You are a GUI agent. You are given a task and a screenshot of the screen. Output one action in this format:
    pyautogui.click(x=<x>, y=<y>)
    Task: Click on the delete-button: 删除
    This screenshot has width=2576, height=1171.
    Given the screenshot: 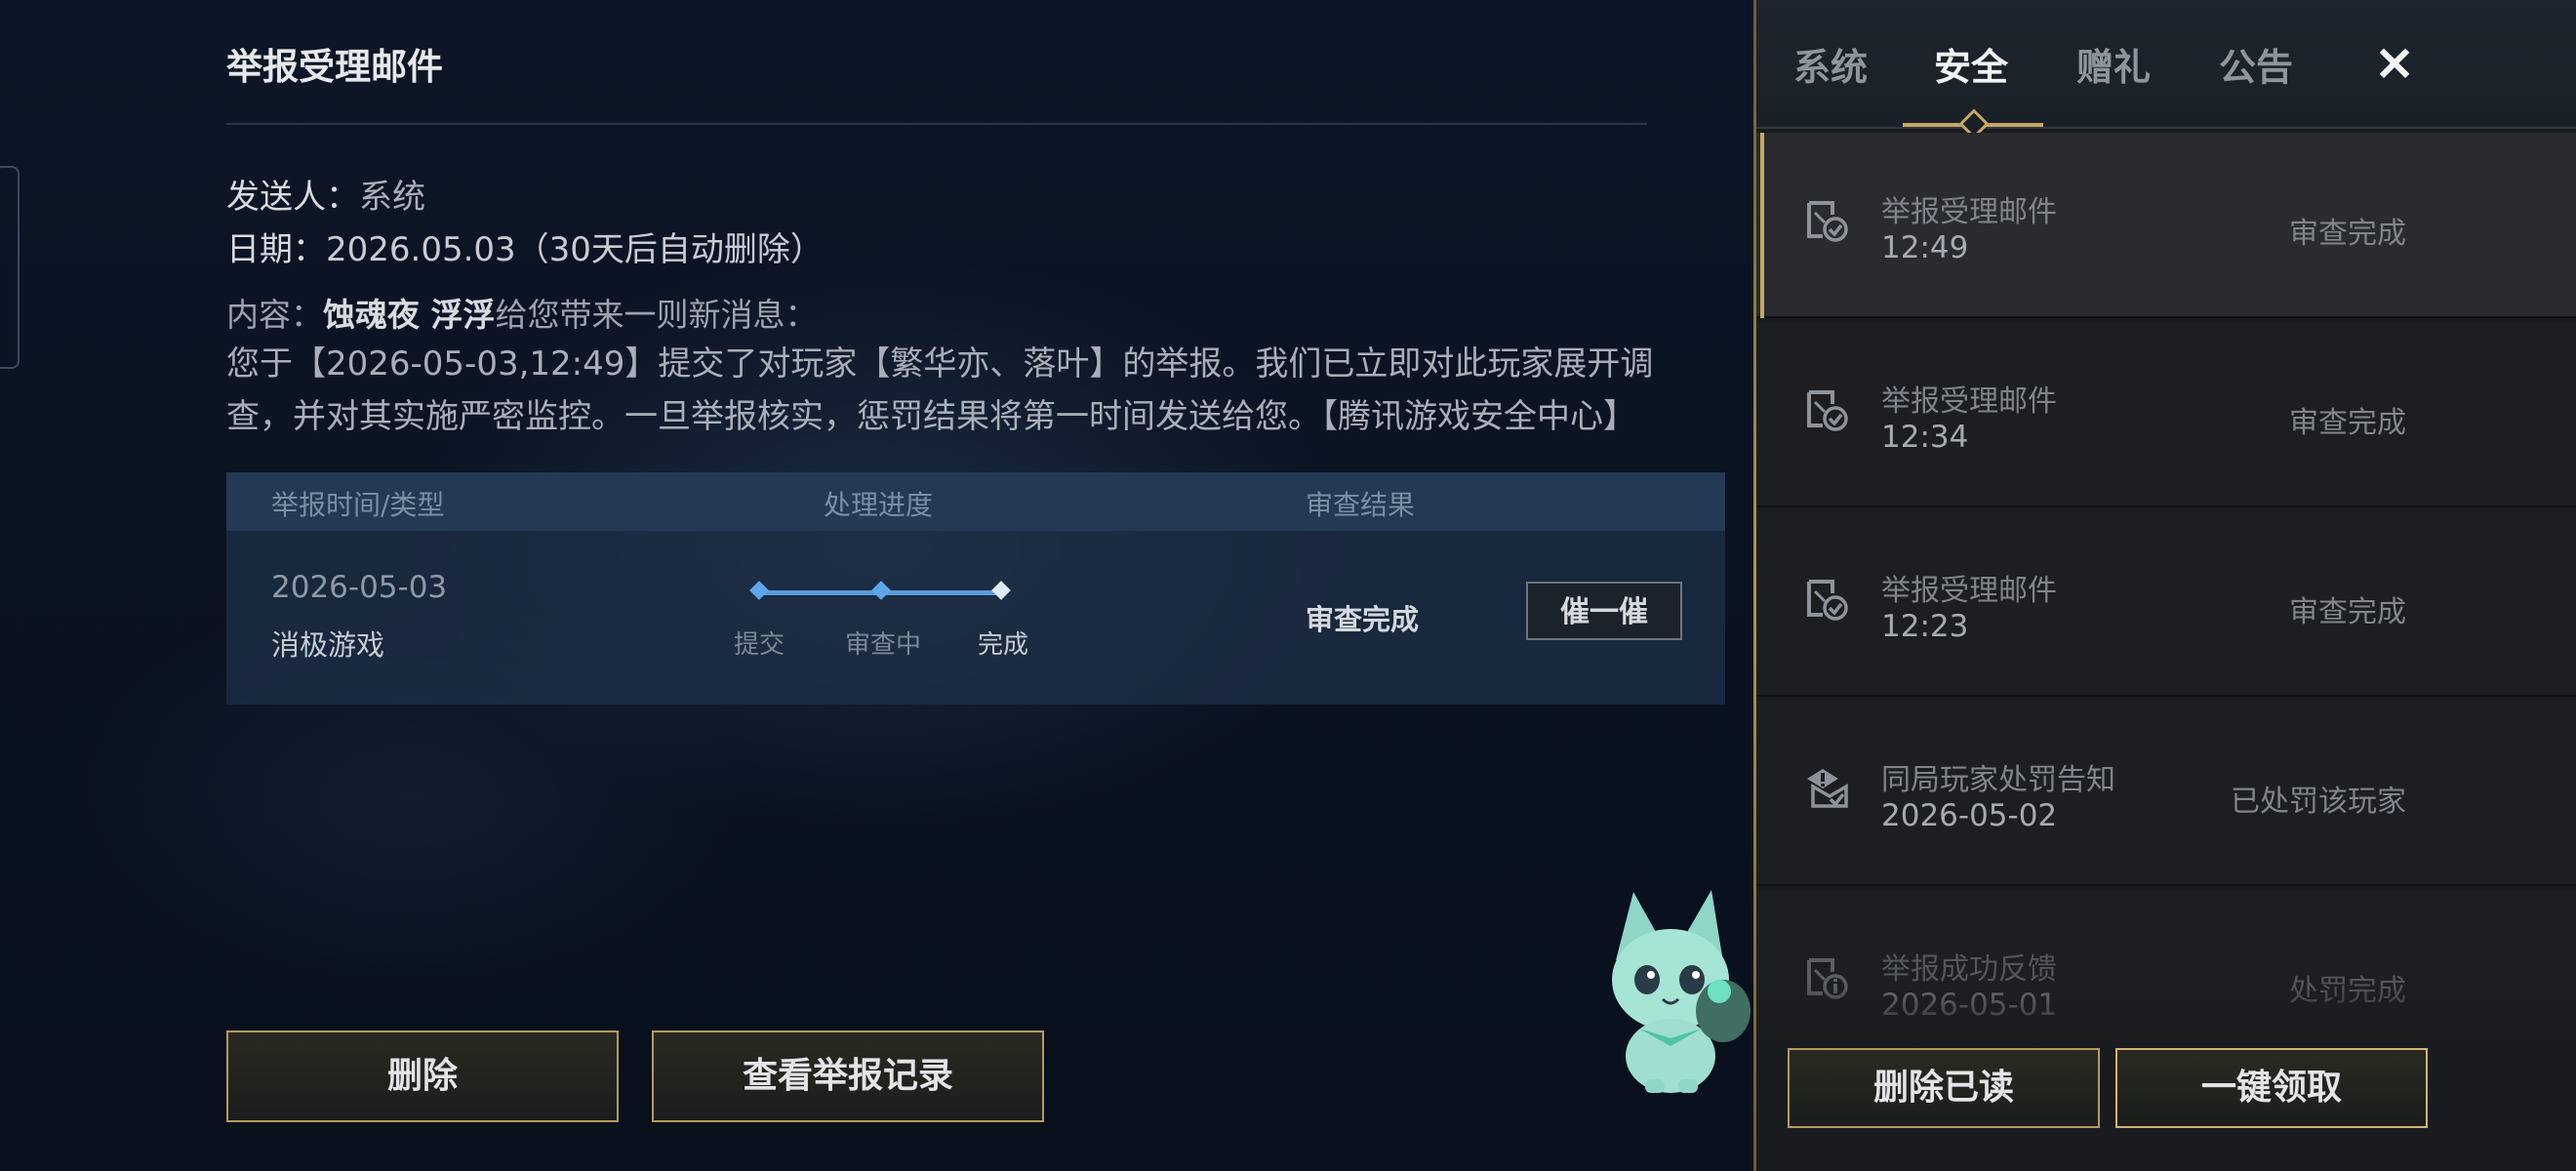 What is the action you would take?
    pyautogui.click(x=422, y=1076)
    